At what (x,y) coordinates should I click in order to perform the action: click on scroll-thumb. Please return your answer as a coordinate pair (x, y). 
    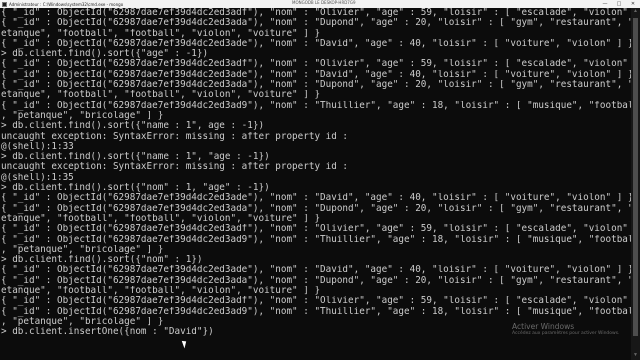
    Looking at the image, I should click on (635, 177).